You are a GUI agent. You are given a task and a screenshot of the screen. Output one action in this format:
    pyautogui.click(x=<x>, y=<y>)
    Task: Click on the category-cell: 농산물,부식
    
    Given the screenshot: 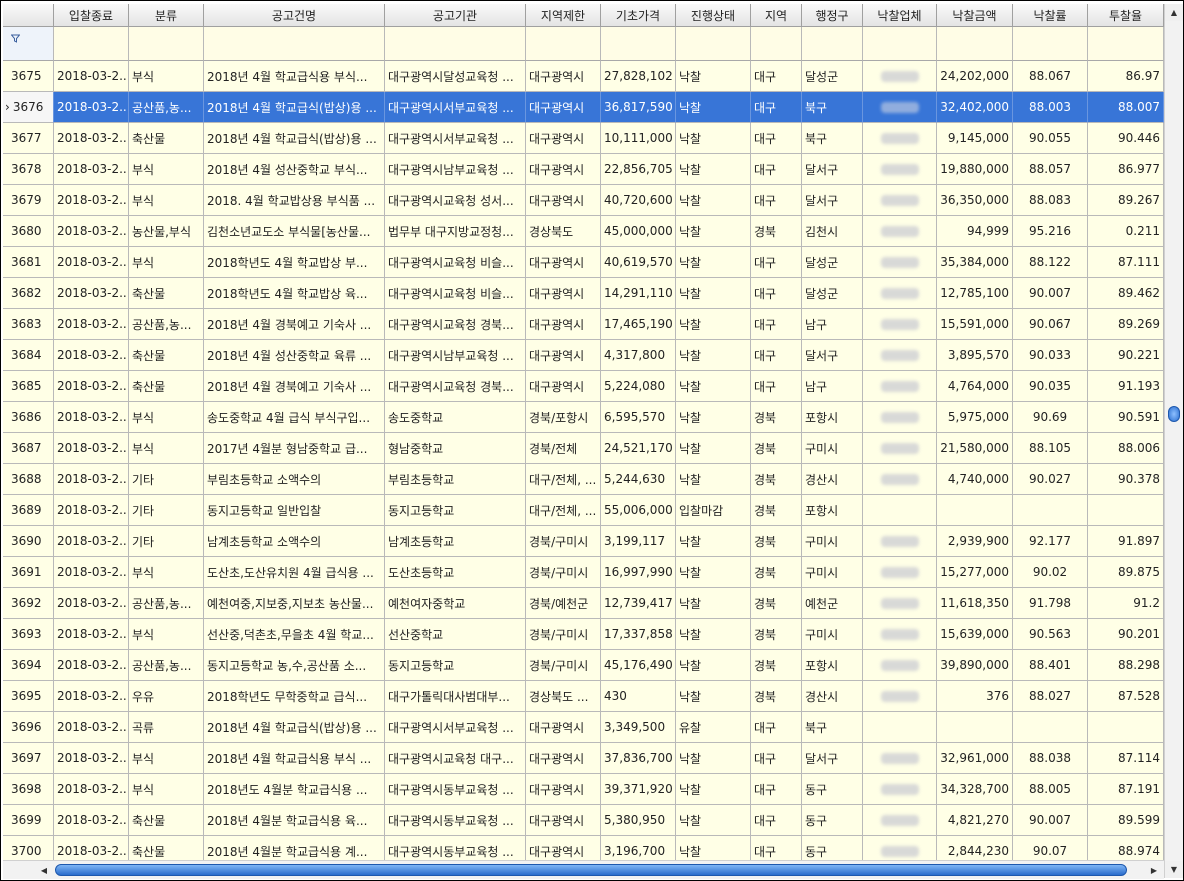 What is the action you would take?
    pyautogui.click(x=166, y=231)
    